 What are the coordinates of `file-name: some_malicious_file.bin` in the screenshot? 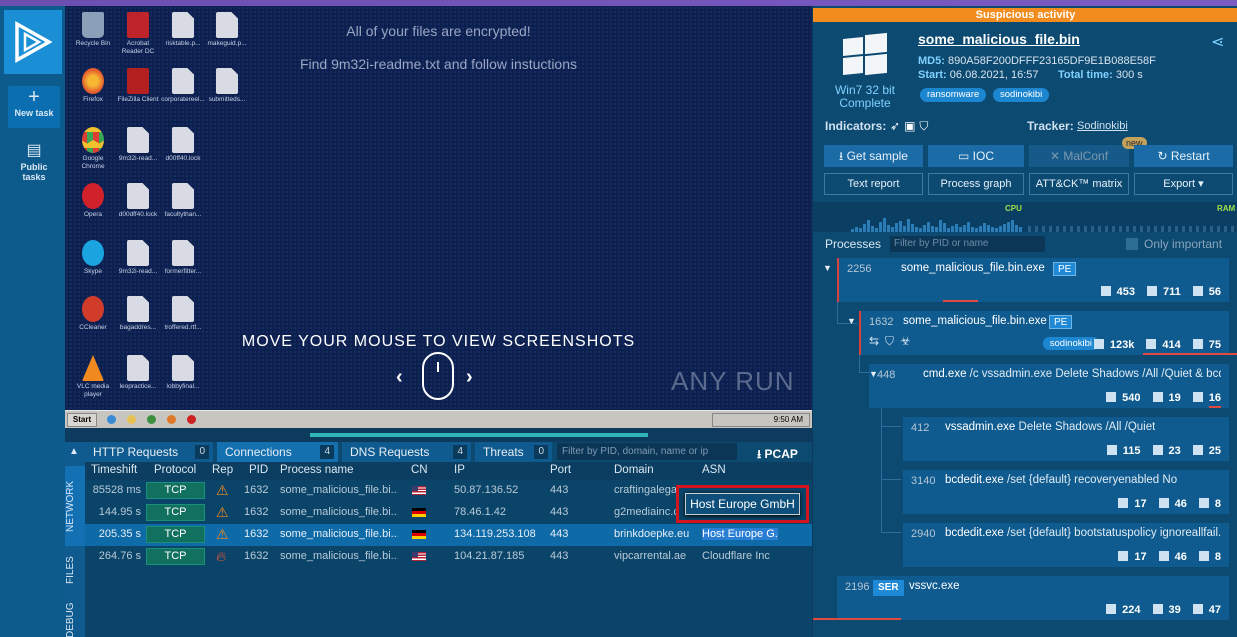 It's located at (999, 39).